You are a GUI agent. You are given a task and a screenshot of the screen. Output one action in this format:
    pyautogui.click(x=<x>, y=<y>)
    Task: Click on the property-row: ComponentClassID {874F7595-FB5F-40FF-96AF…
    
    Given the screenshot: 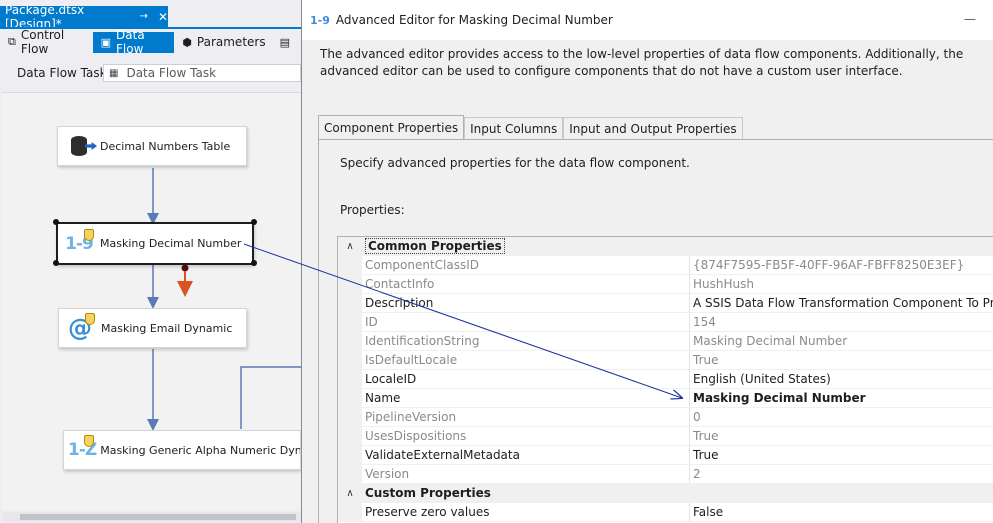 What is the action you would take?
    pyautogui.click(x=665, y=265)
    